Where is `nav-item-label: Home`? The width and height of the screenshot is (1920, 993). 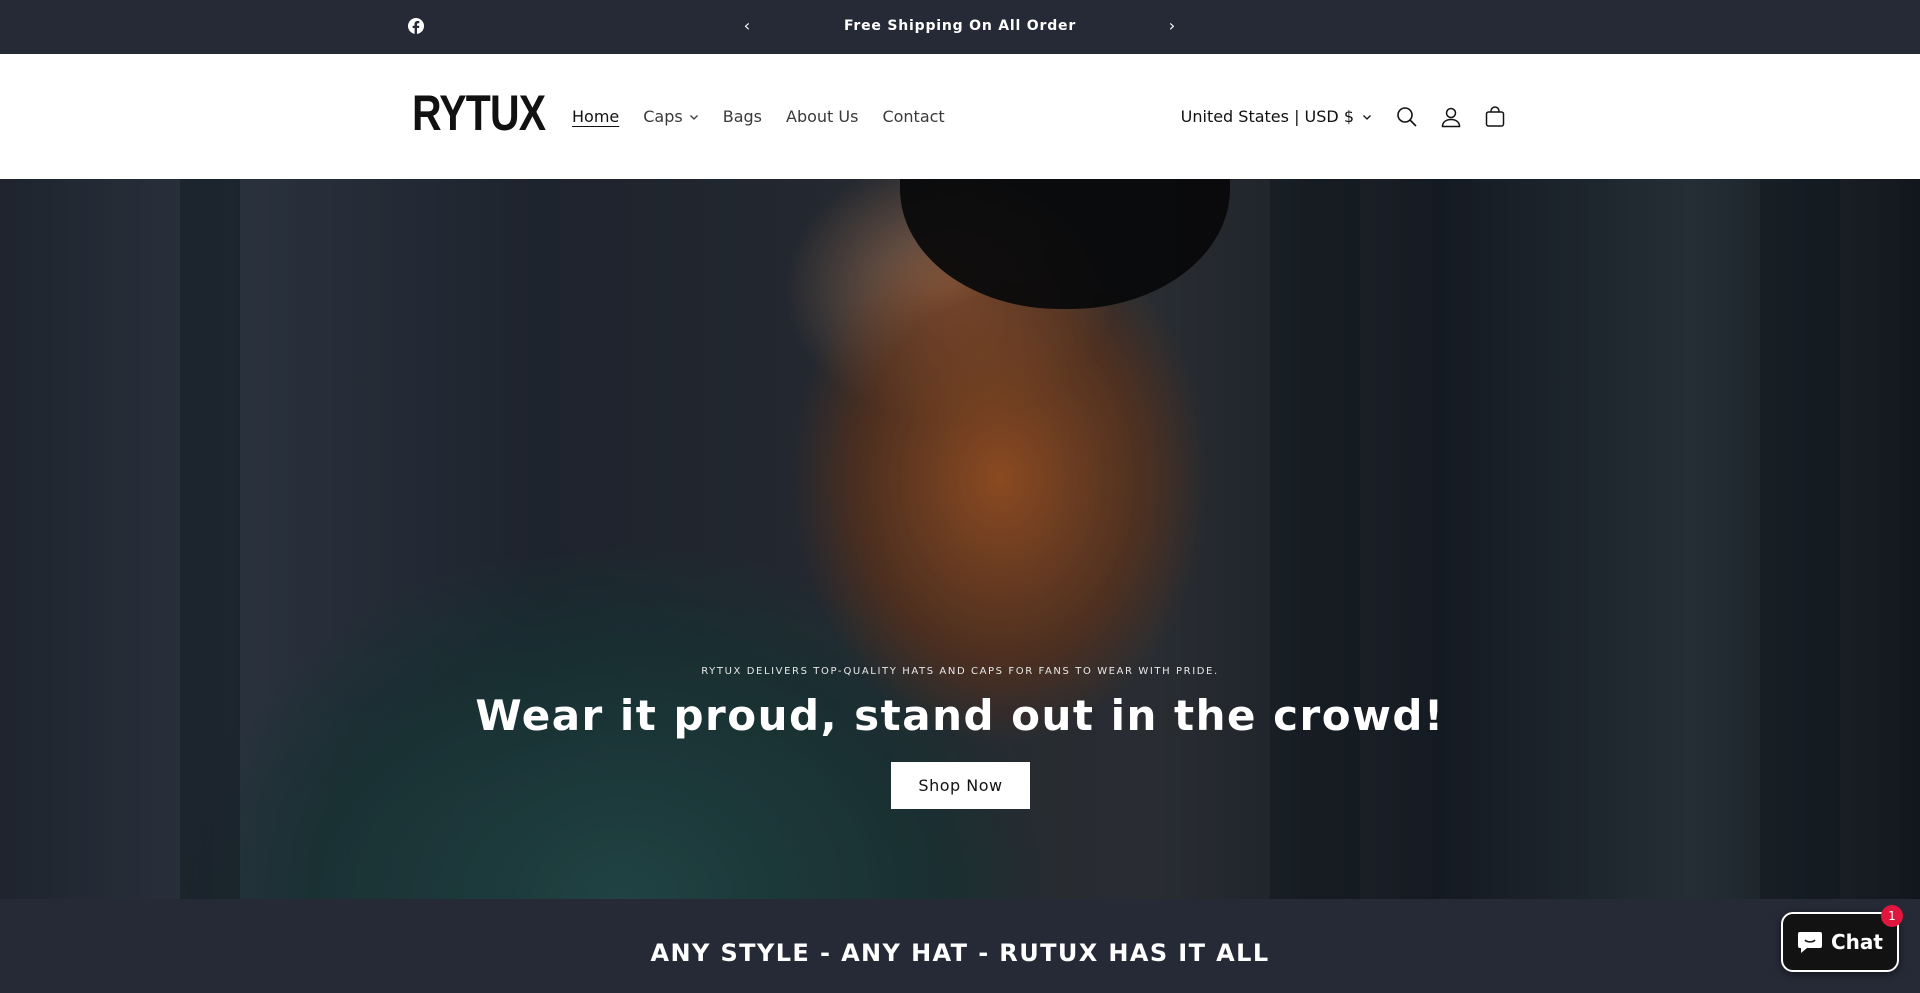
nav-item-label: Home is located at coordinates (596, 116).